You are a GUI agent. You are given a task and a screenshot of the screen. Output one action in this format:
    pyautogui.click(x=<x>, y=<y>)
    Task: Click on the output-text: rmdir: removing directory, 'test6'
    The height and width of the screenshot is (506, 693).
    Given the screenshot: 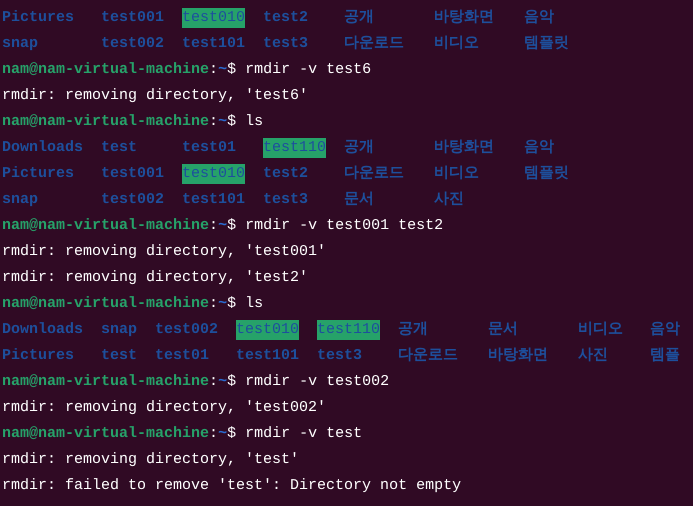 What is the action you would take?
    pyautogui.click(x=155, y=96)
    